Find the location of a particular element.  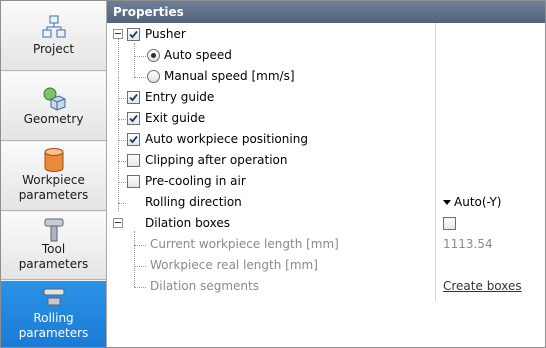

property-row-manual-speed: Manual speed [mm/s] is located at coordinates (326, 76).